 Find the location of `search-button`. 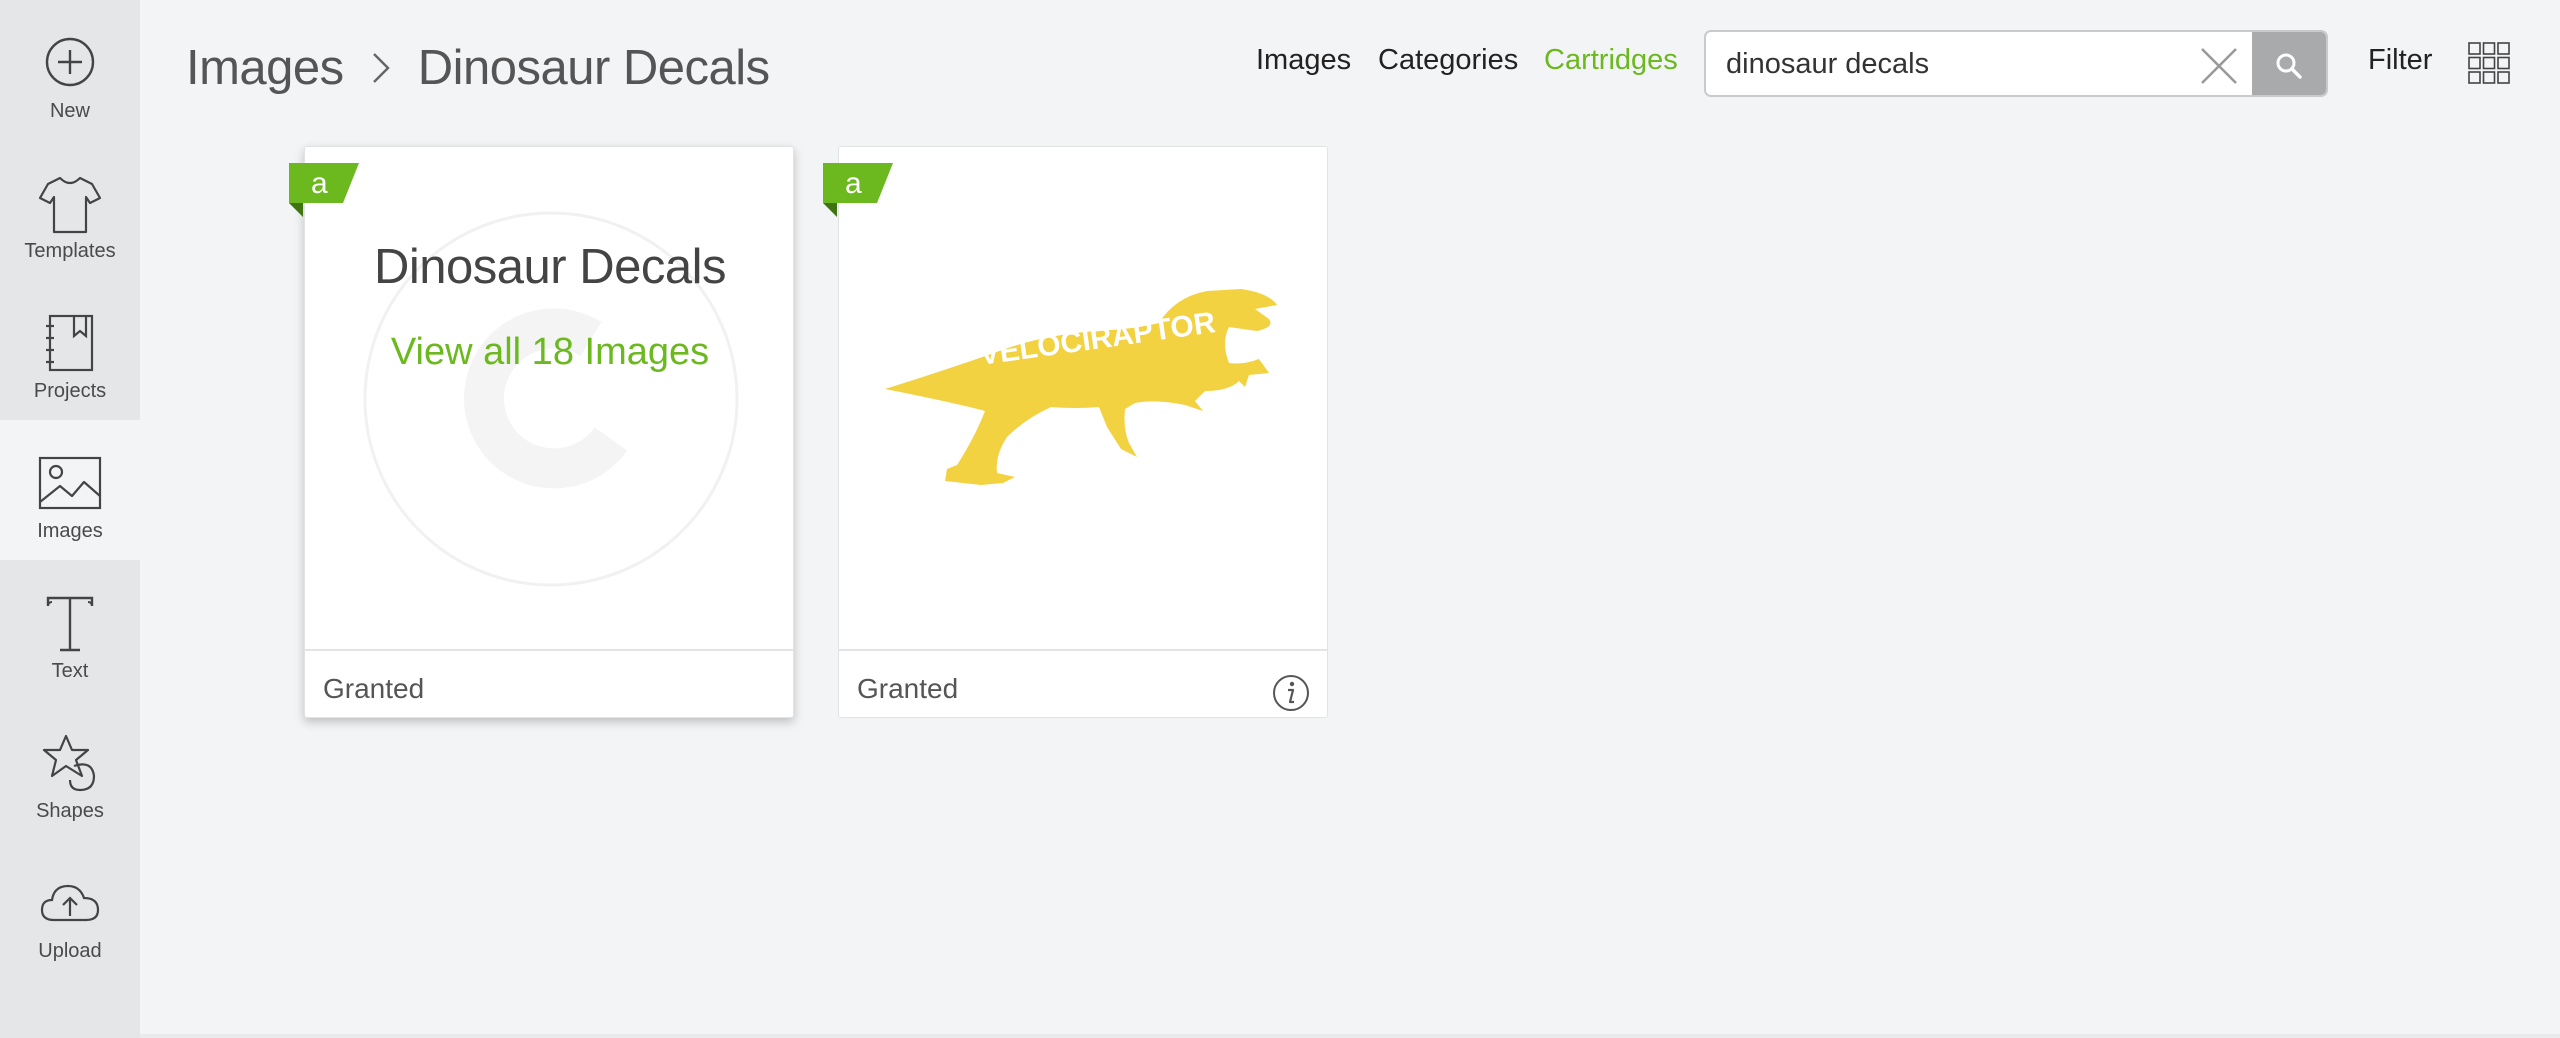

search-button is located at coordinates (2289, 63).